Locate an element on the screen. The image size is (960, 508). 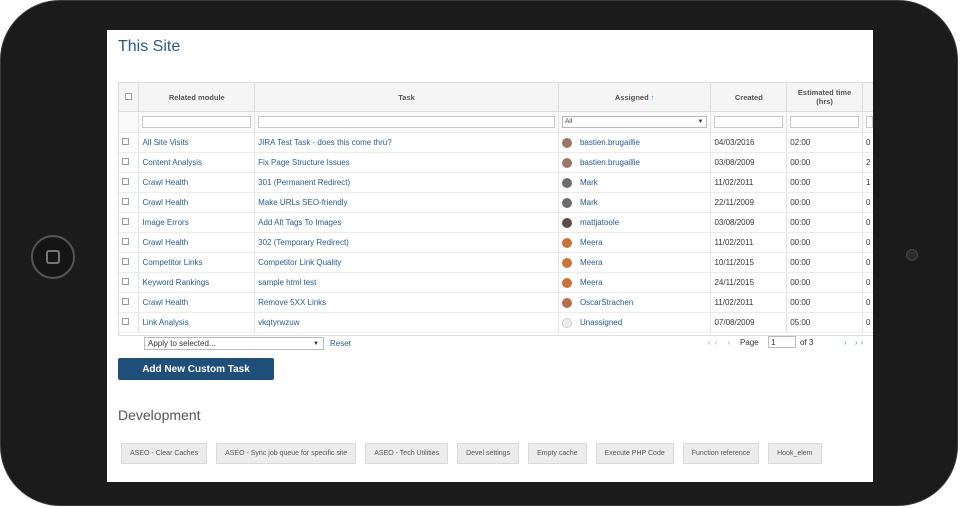
pager-next-icon: › ›› is located at coordinates (855, 342).